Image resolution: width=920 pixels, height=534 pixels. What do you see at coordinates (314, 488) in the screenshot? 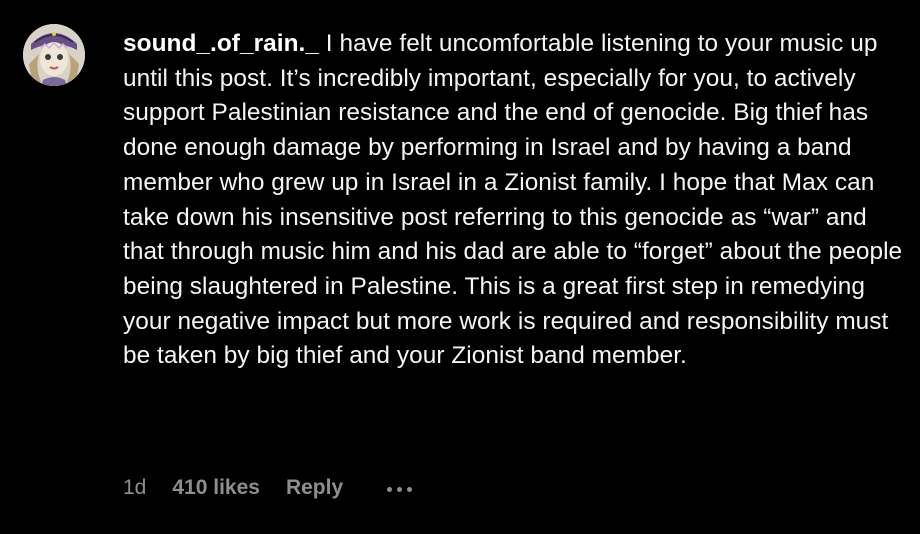
I see `reply-button: Reply` at bounding box center [314, 488].